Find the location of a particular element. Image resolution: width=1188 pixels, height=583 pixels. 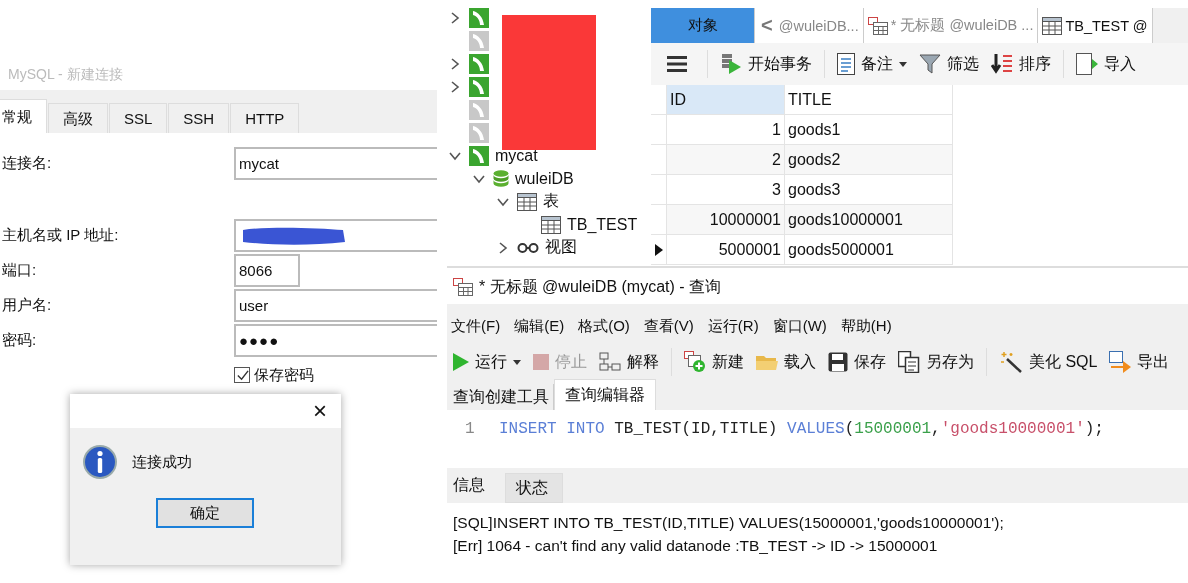

toolbar-button: 导入 is located at coordinates (1106, 64).